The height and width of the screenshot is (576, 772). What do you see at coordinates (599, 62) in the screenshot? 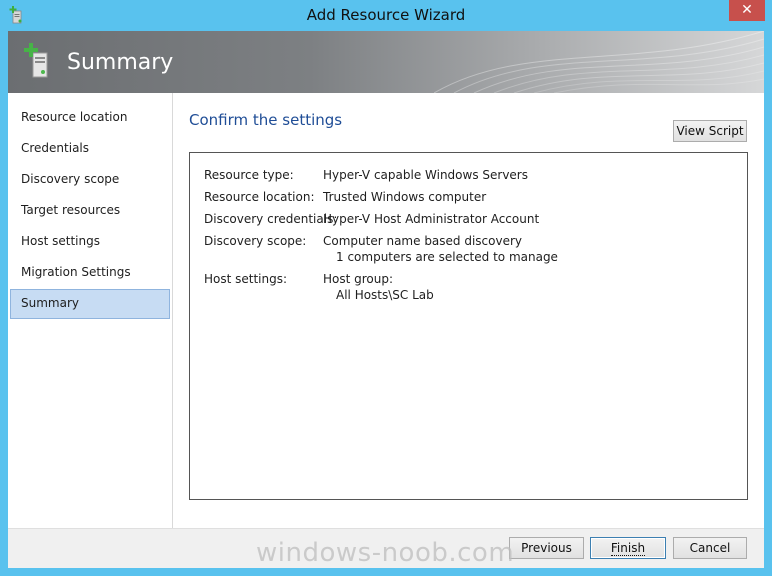
I see `header-decoration` at bounding box center [599, 62].